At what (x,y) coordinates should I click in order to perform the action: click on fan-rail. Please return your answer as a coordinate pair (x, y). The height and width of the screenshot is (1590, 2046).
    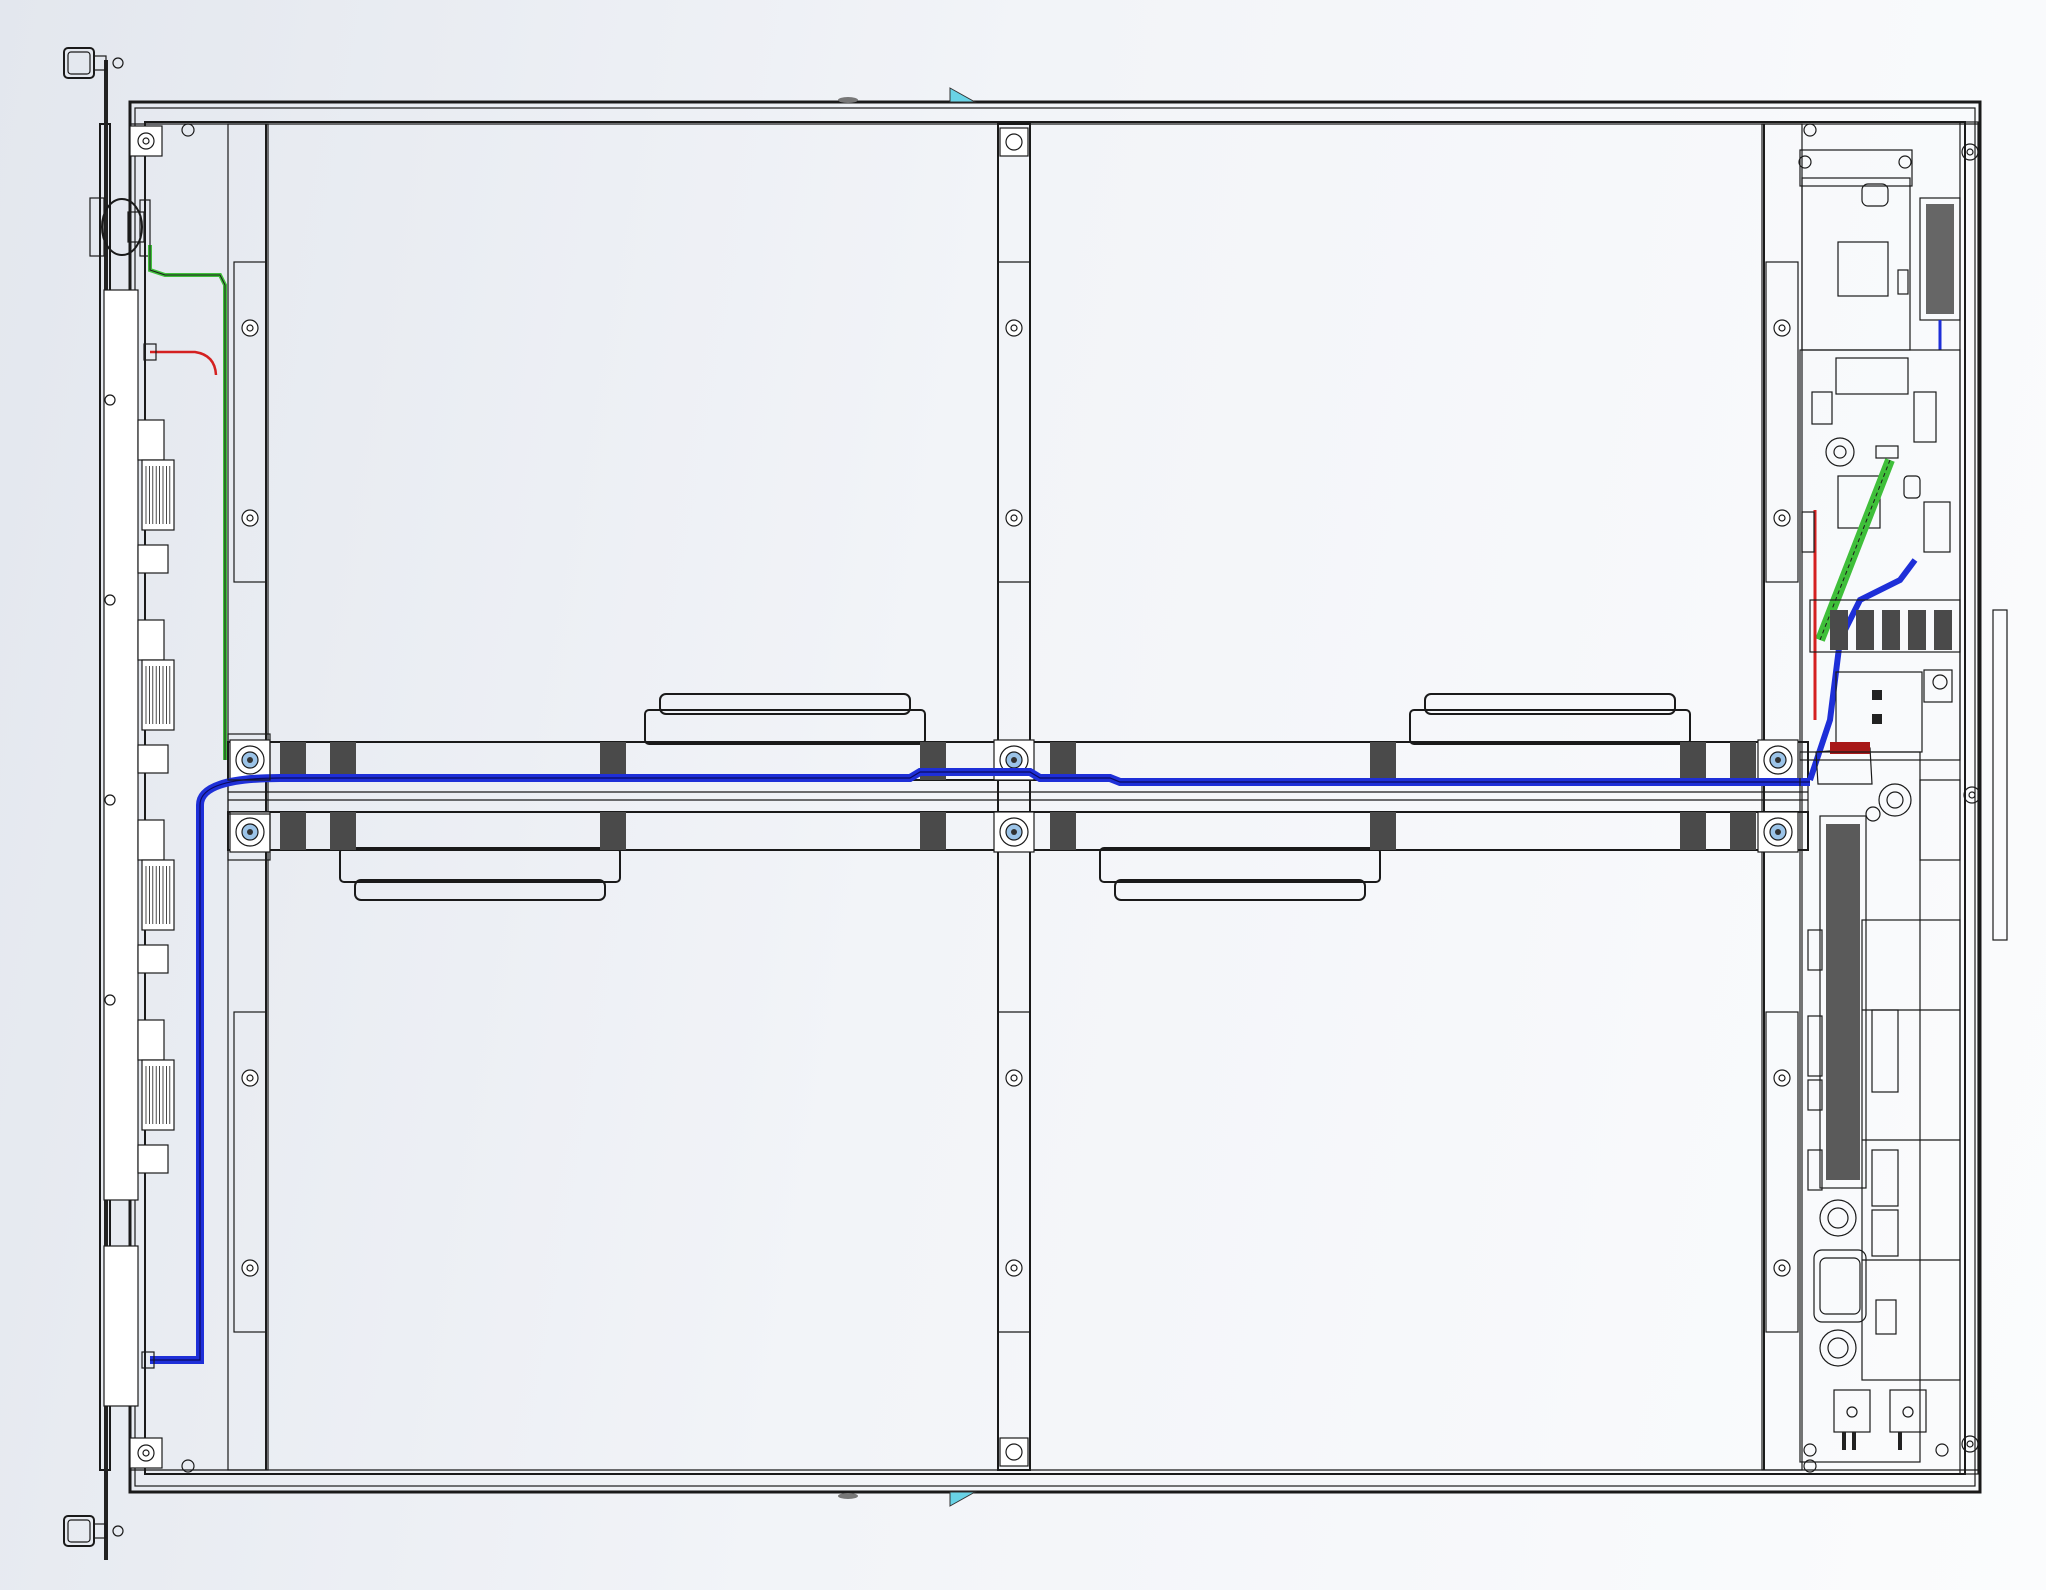
    Looking at the image, I should click on (1018, 797).